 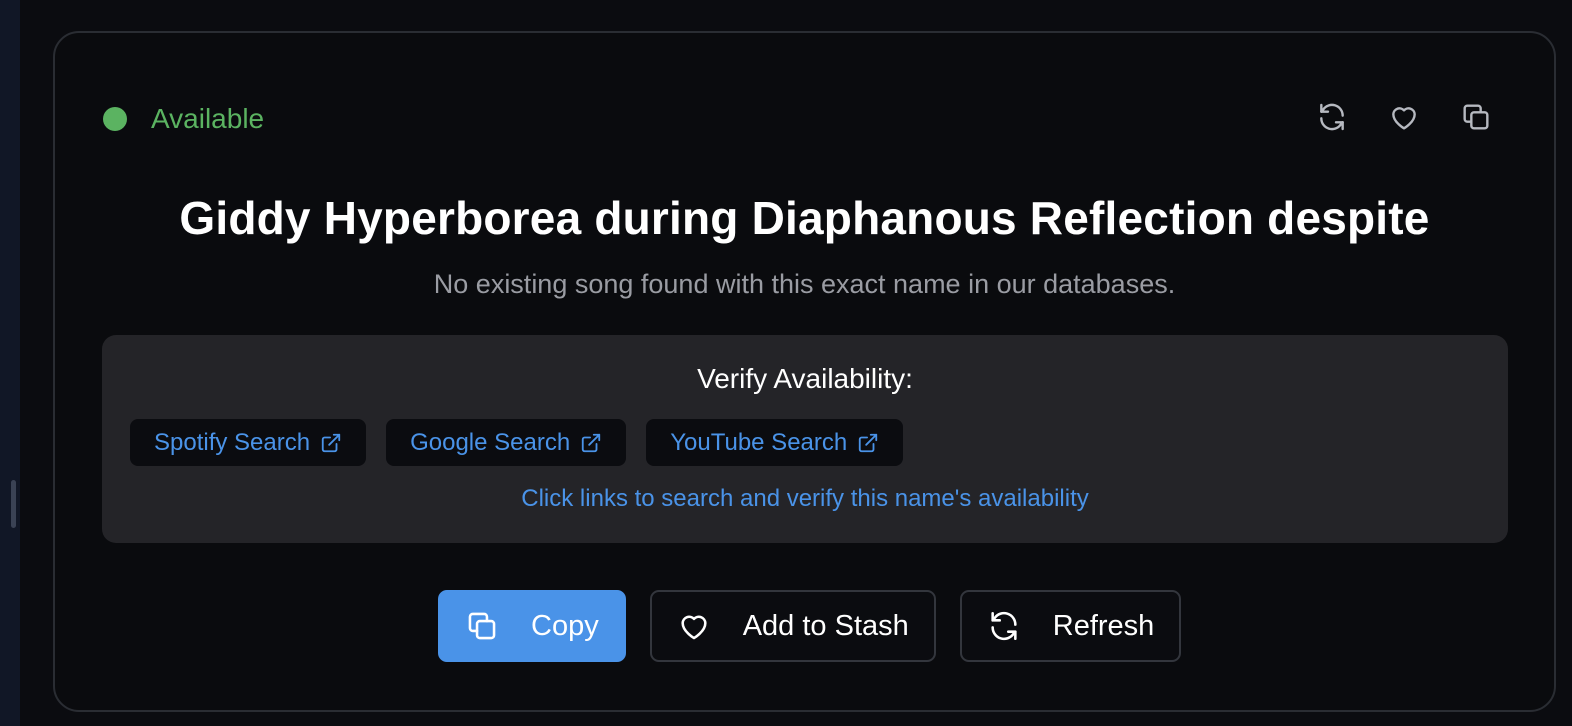 I want to click on copy-name-button: Copy, so click(x=532, y=626).